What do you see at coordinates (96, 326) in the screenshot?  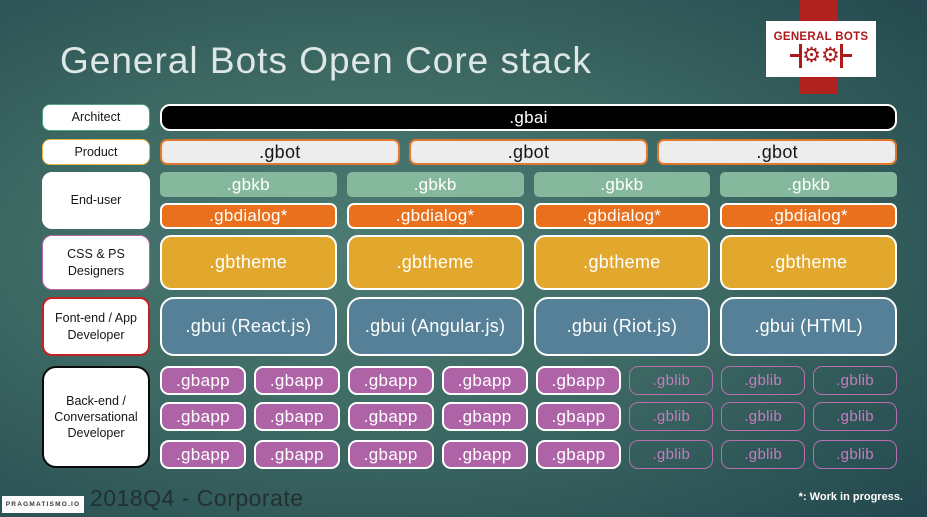 I see `role-label-frontend-app-developer: Font-end / App Developer` at bounding box center [96, 326].